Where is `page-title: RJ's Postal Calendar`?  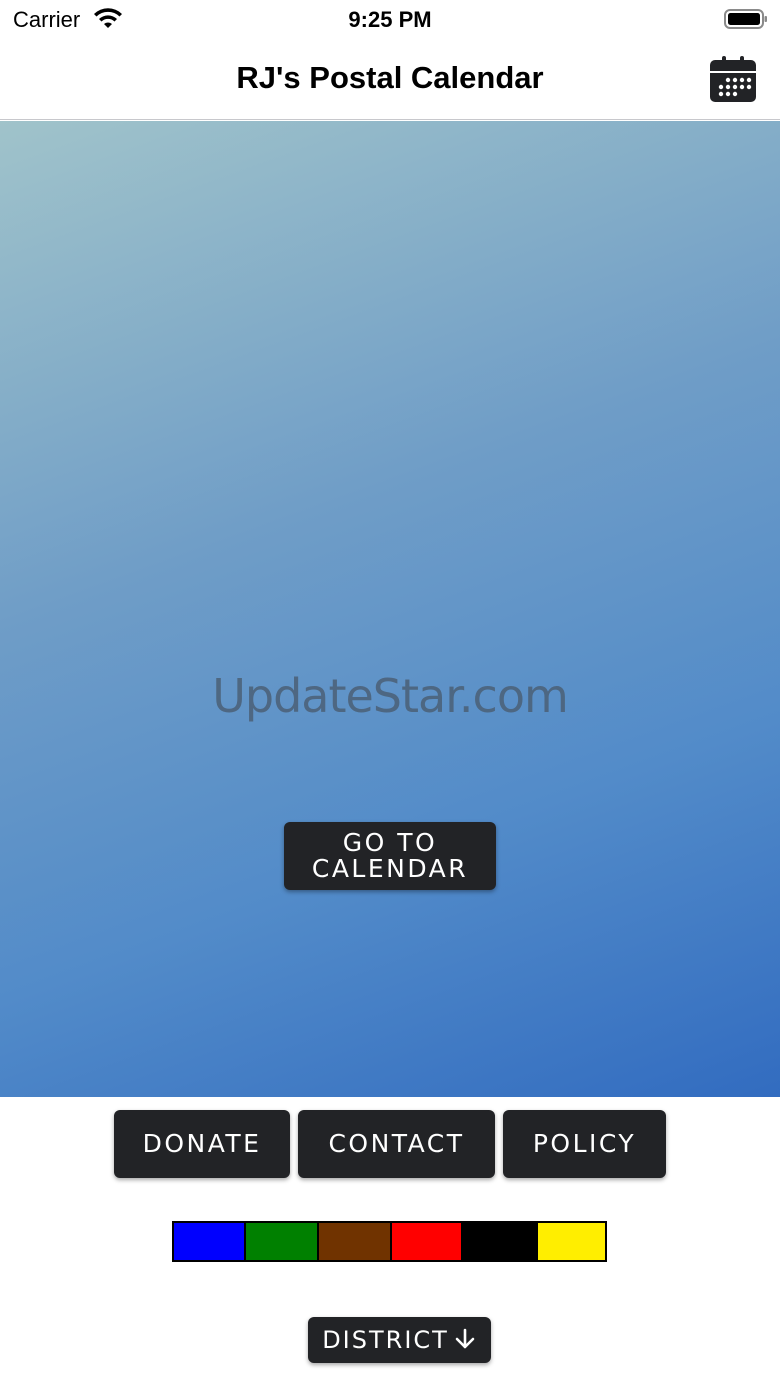
page-title: RJ's Postal Calendar is located at coordinates (390, 77).